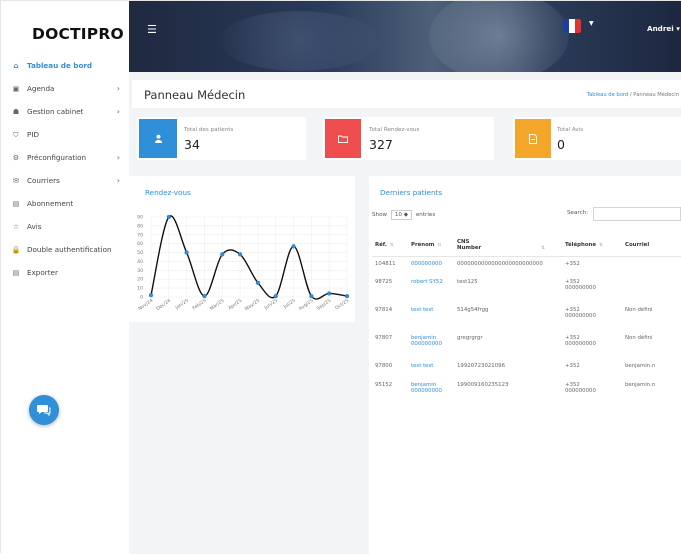 The image size is (681, 554). I want to click on entries-control: Show 10 ◆ entries, so click(403, 215).